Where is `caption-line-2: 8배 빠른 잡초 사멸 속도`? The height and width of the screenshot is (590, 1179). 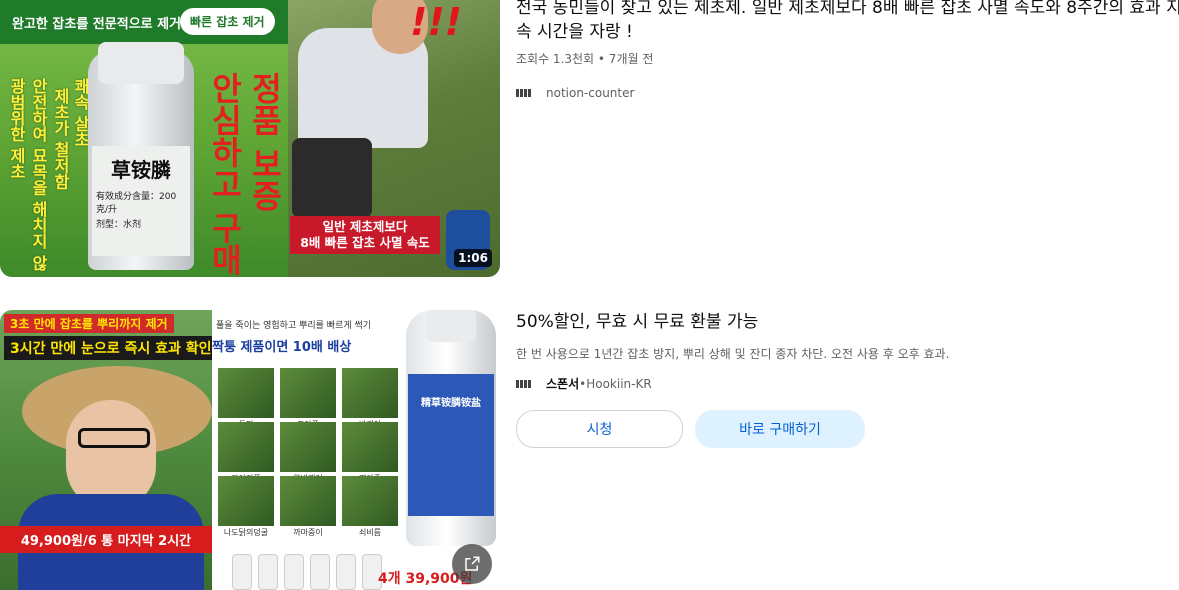 caption-line-2: 8배 빠른 잡초 사멸 속도 is located at coordinates (365, 242).